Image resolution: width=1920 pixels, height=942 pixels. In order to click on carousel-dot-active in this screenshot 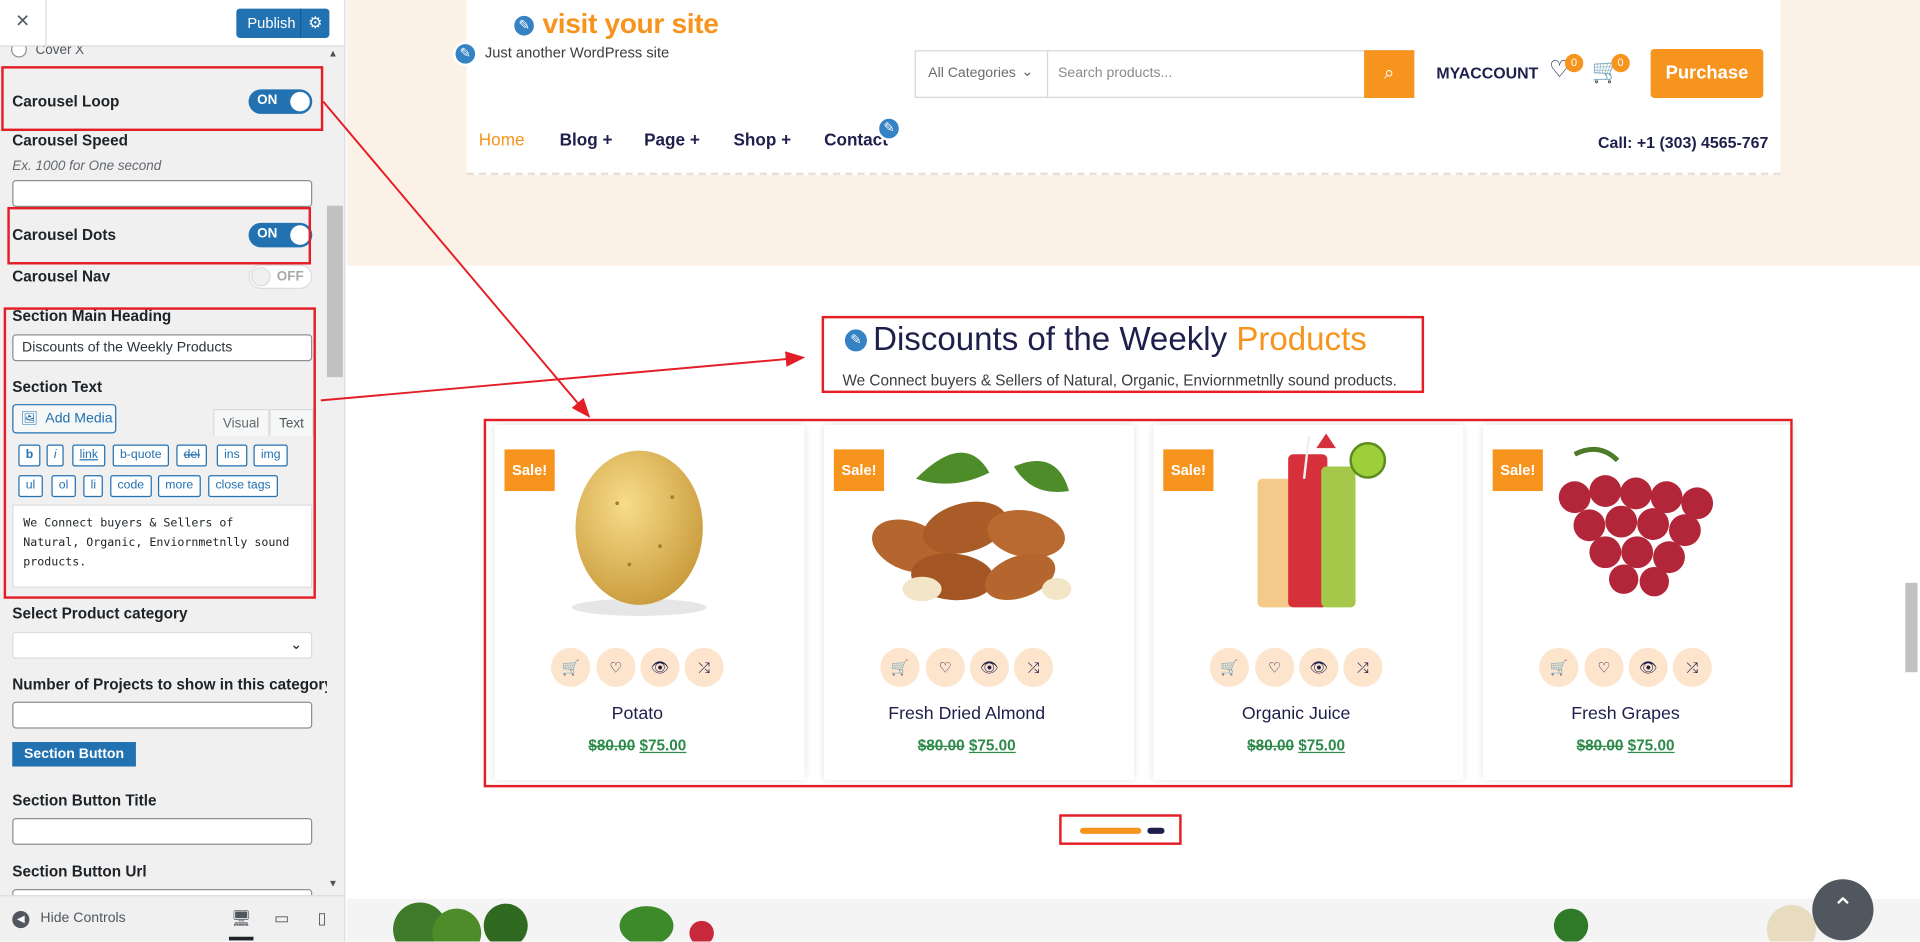, I will do `click(1111, 830)`.